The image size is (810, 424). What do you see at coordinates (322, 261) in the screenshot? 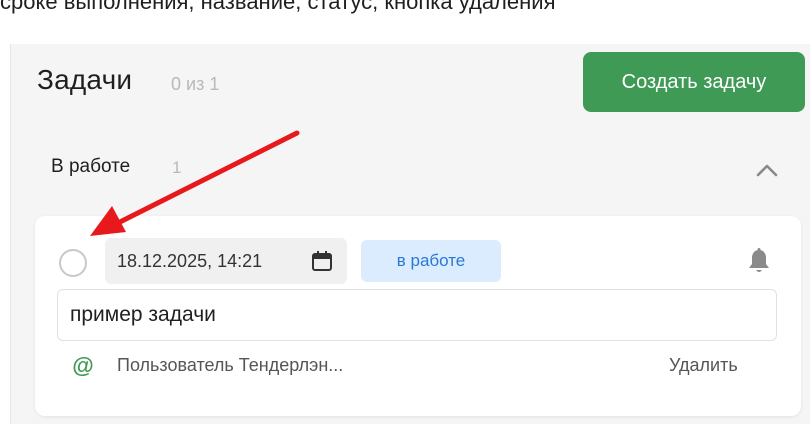
I see `calendar-icon` at bounding box center [322, 261].